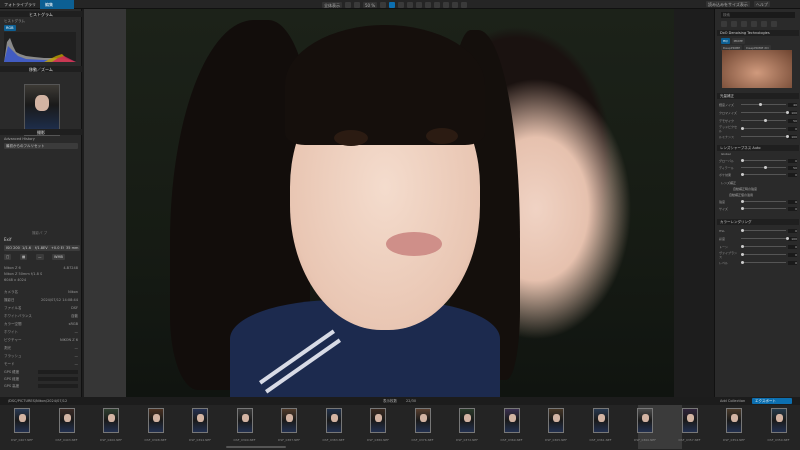 This screenshot has width=800, height=450. What do you see at coordinates (758, 33) in the screenshot?
I see `denoise-section-header: DxO Denoising Technologies` at bounding box center [758, 33].